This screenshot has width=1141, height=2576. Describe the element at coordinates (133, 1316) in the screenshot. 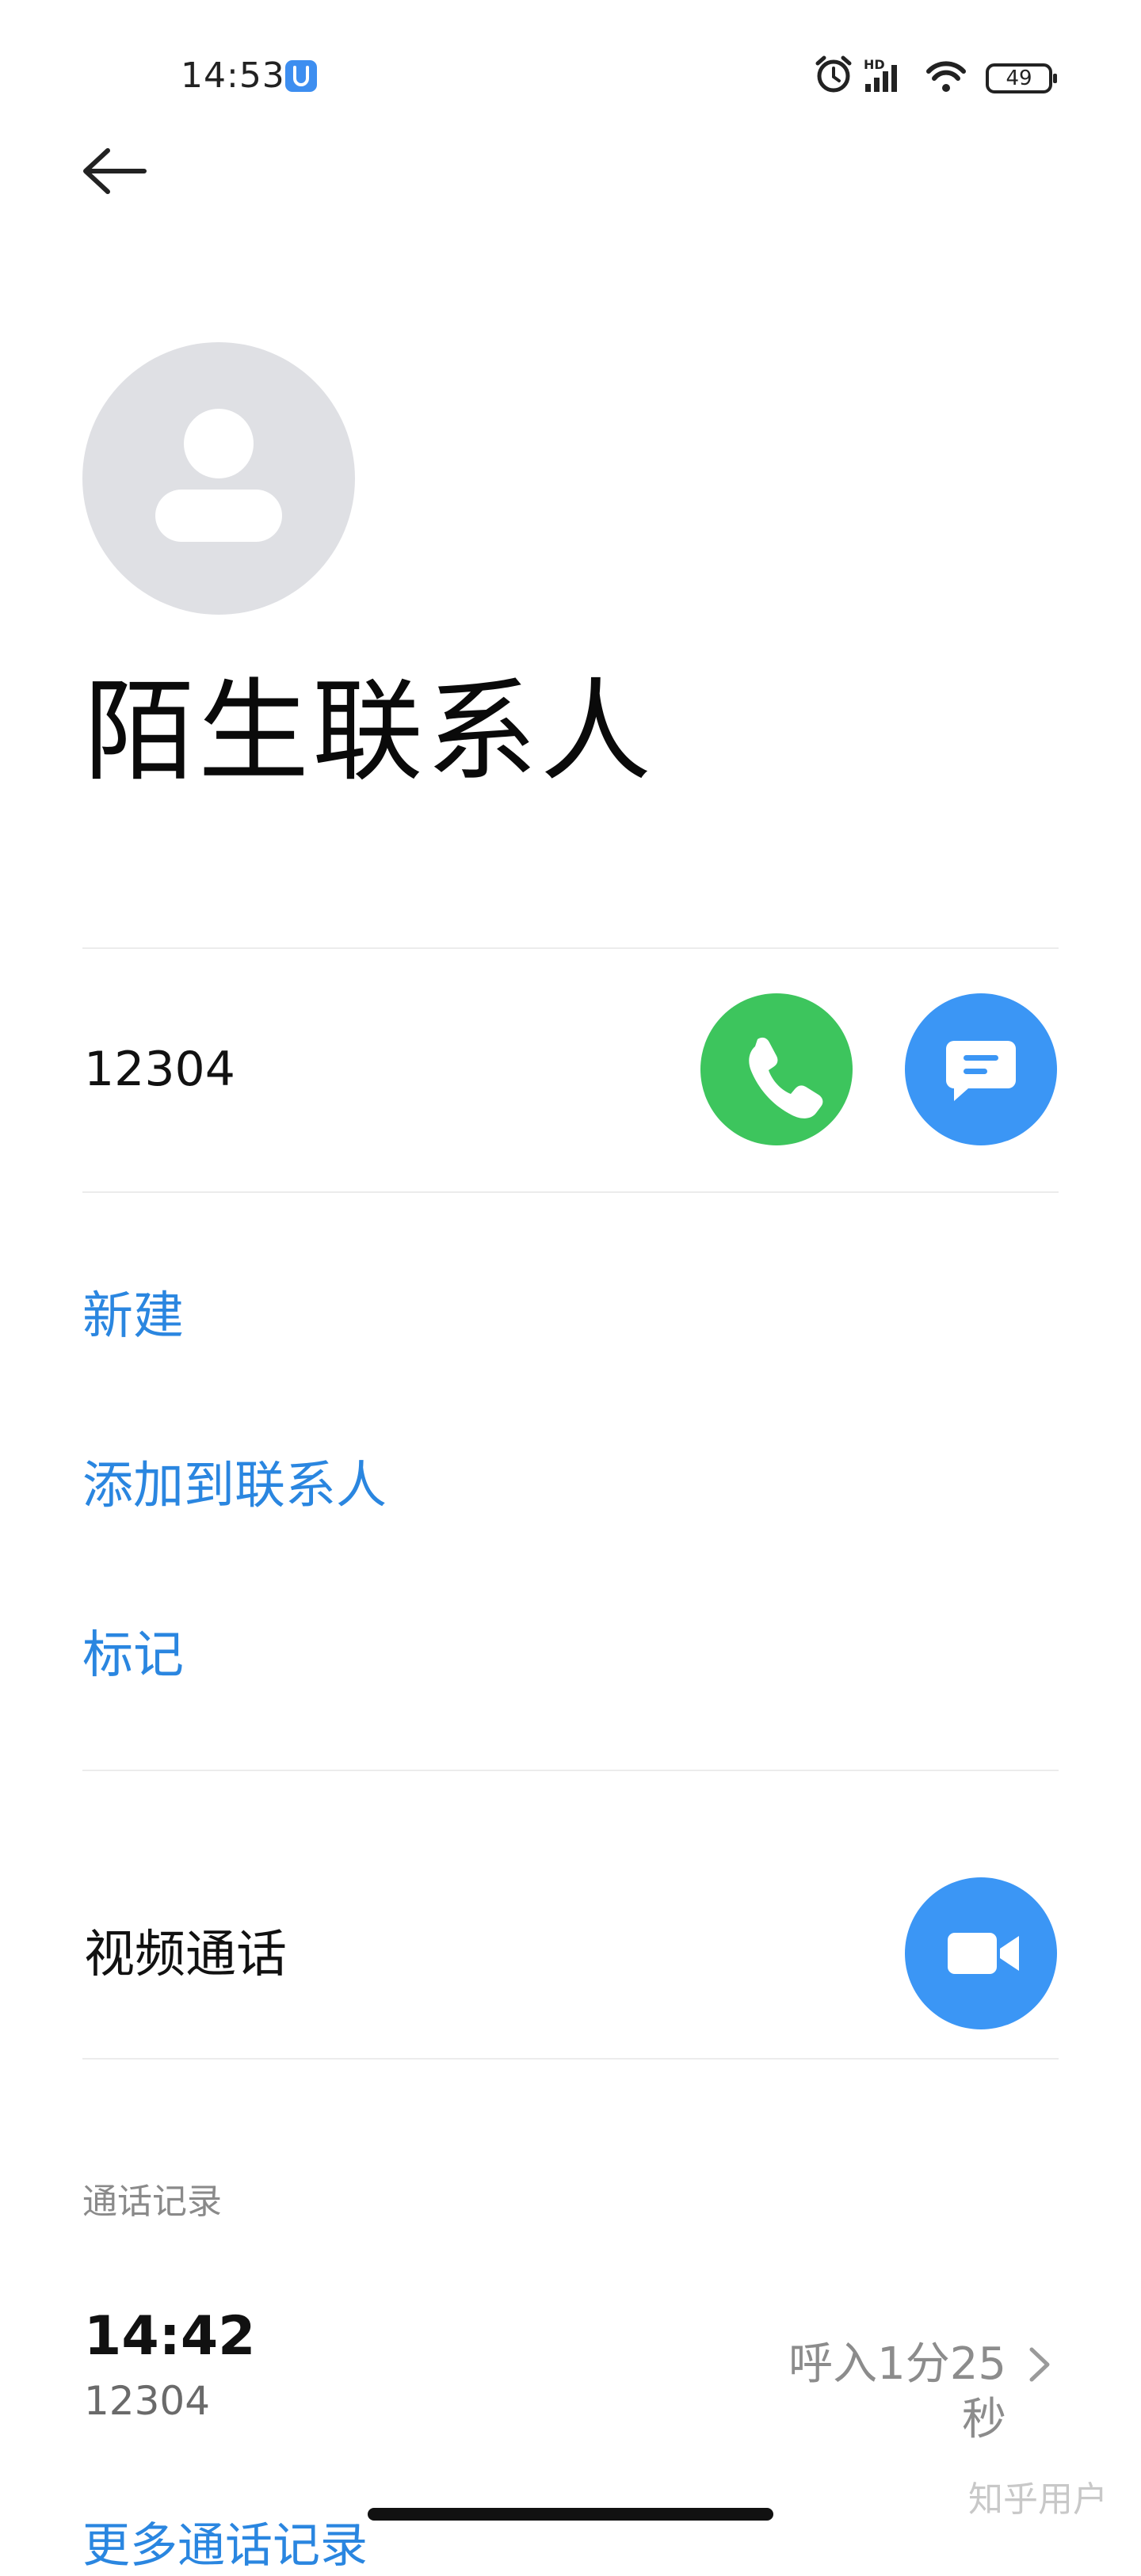

I see `new-contact-link: 新建` at that location.